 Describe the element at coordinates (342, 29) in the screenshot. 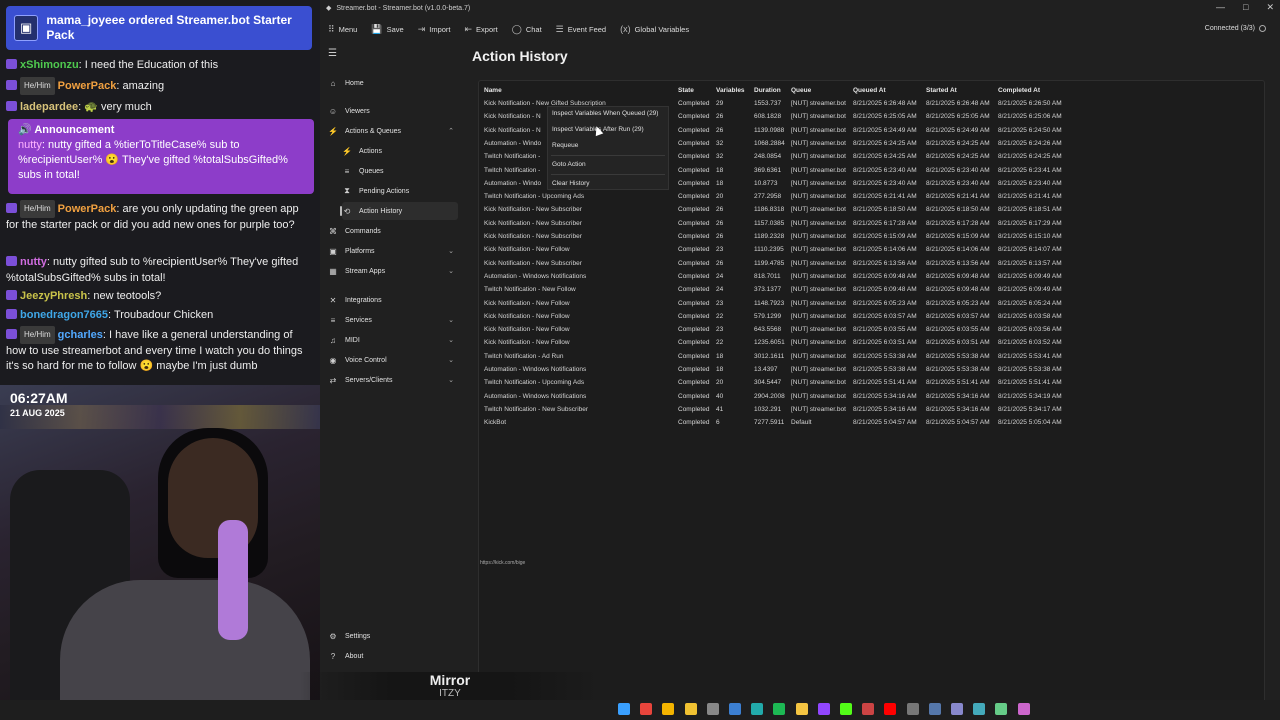

I see `menu-menu-button: ⠿ Menu` at that location.